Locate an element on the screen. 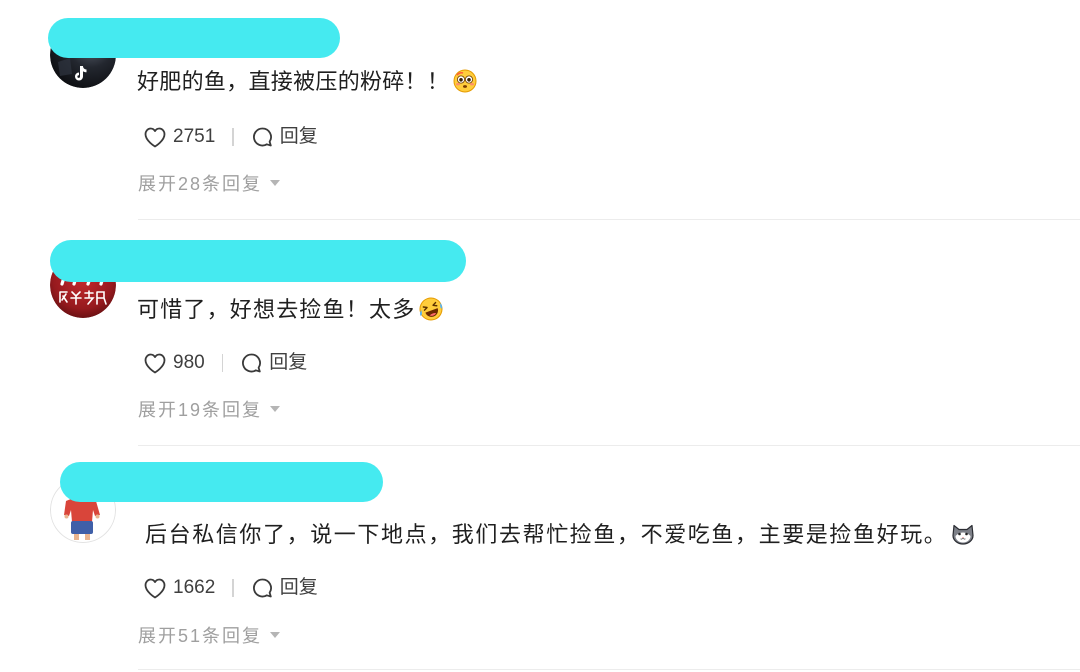 The height and width of the screenshot is (672, 1080). expand-replies-link: 展开28条回复 is located at coordinates (209, 183).